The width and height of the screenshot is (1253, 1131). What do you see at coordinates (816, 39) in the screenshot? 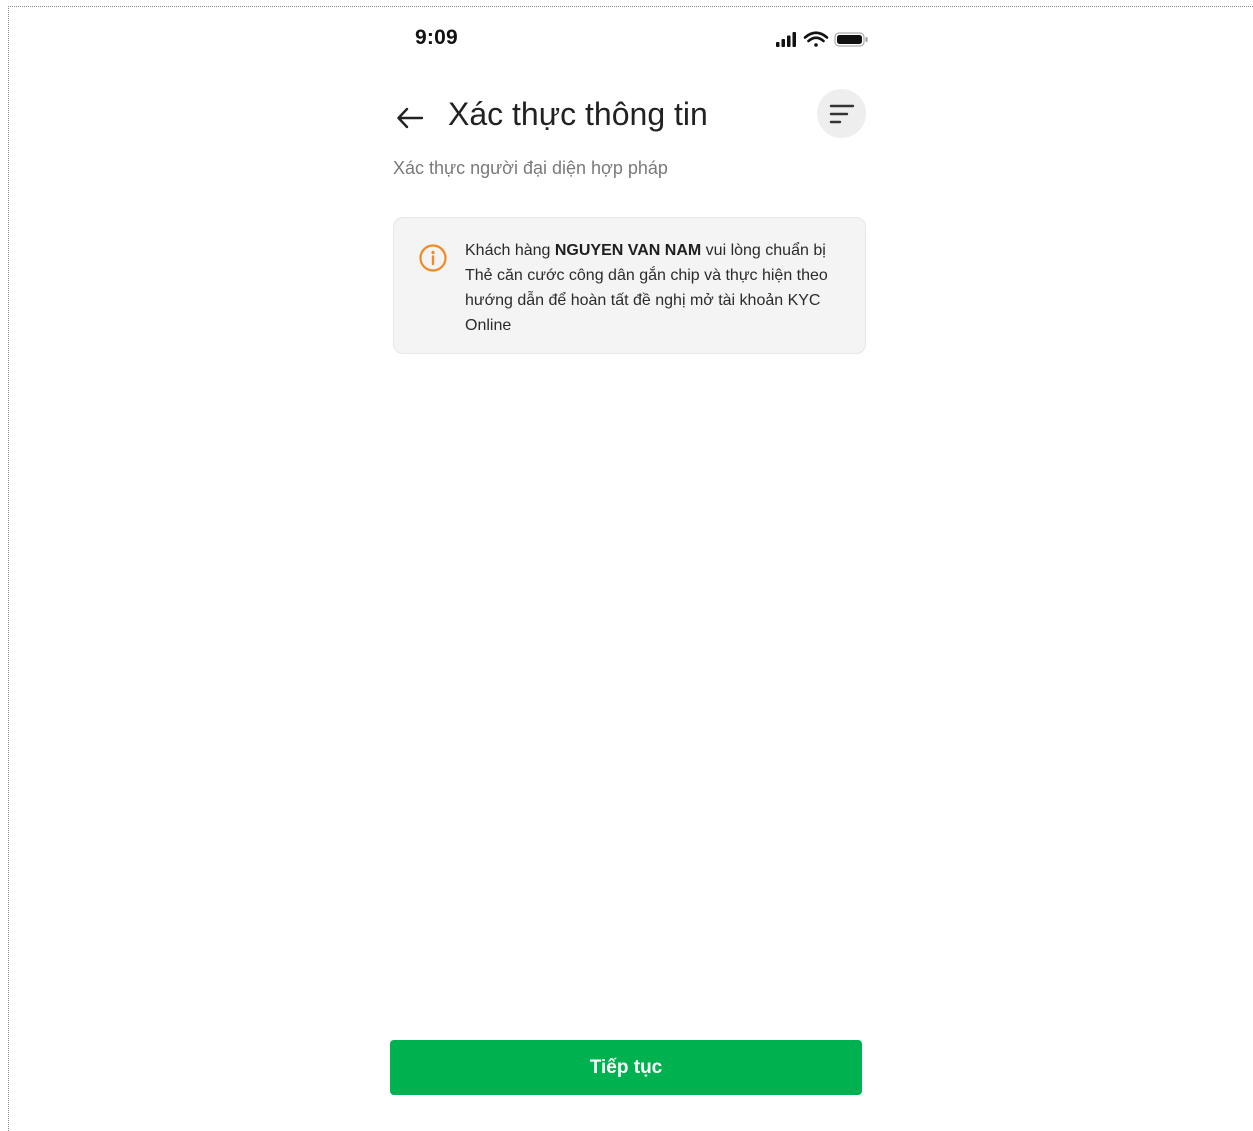
I see `wifi-icon` at bounding box center [816, 39].